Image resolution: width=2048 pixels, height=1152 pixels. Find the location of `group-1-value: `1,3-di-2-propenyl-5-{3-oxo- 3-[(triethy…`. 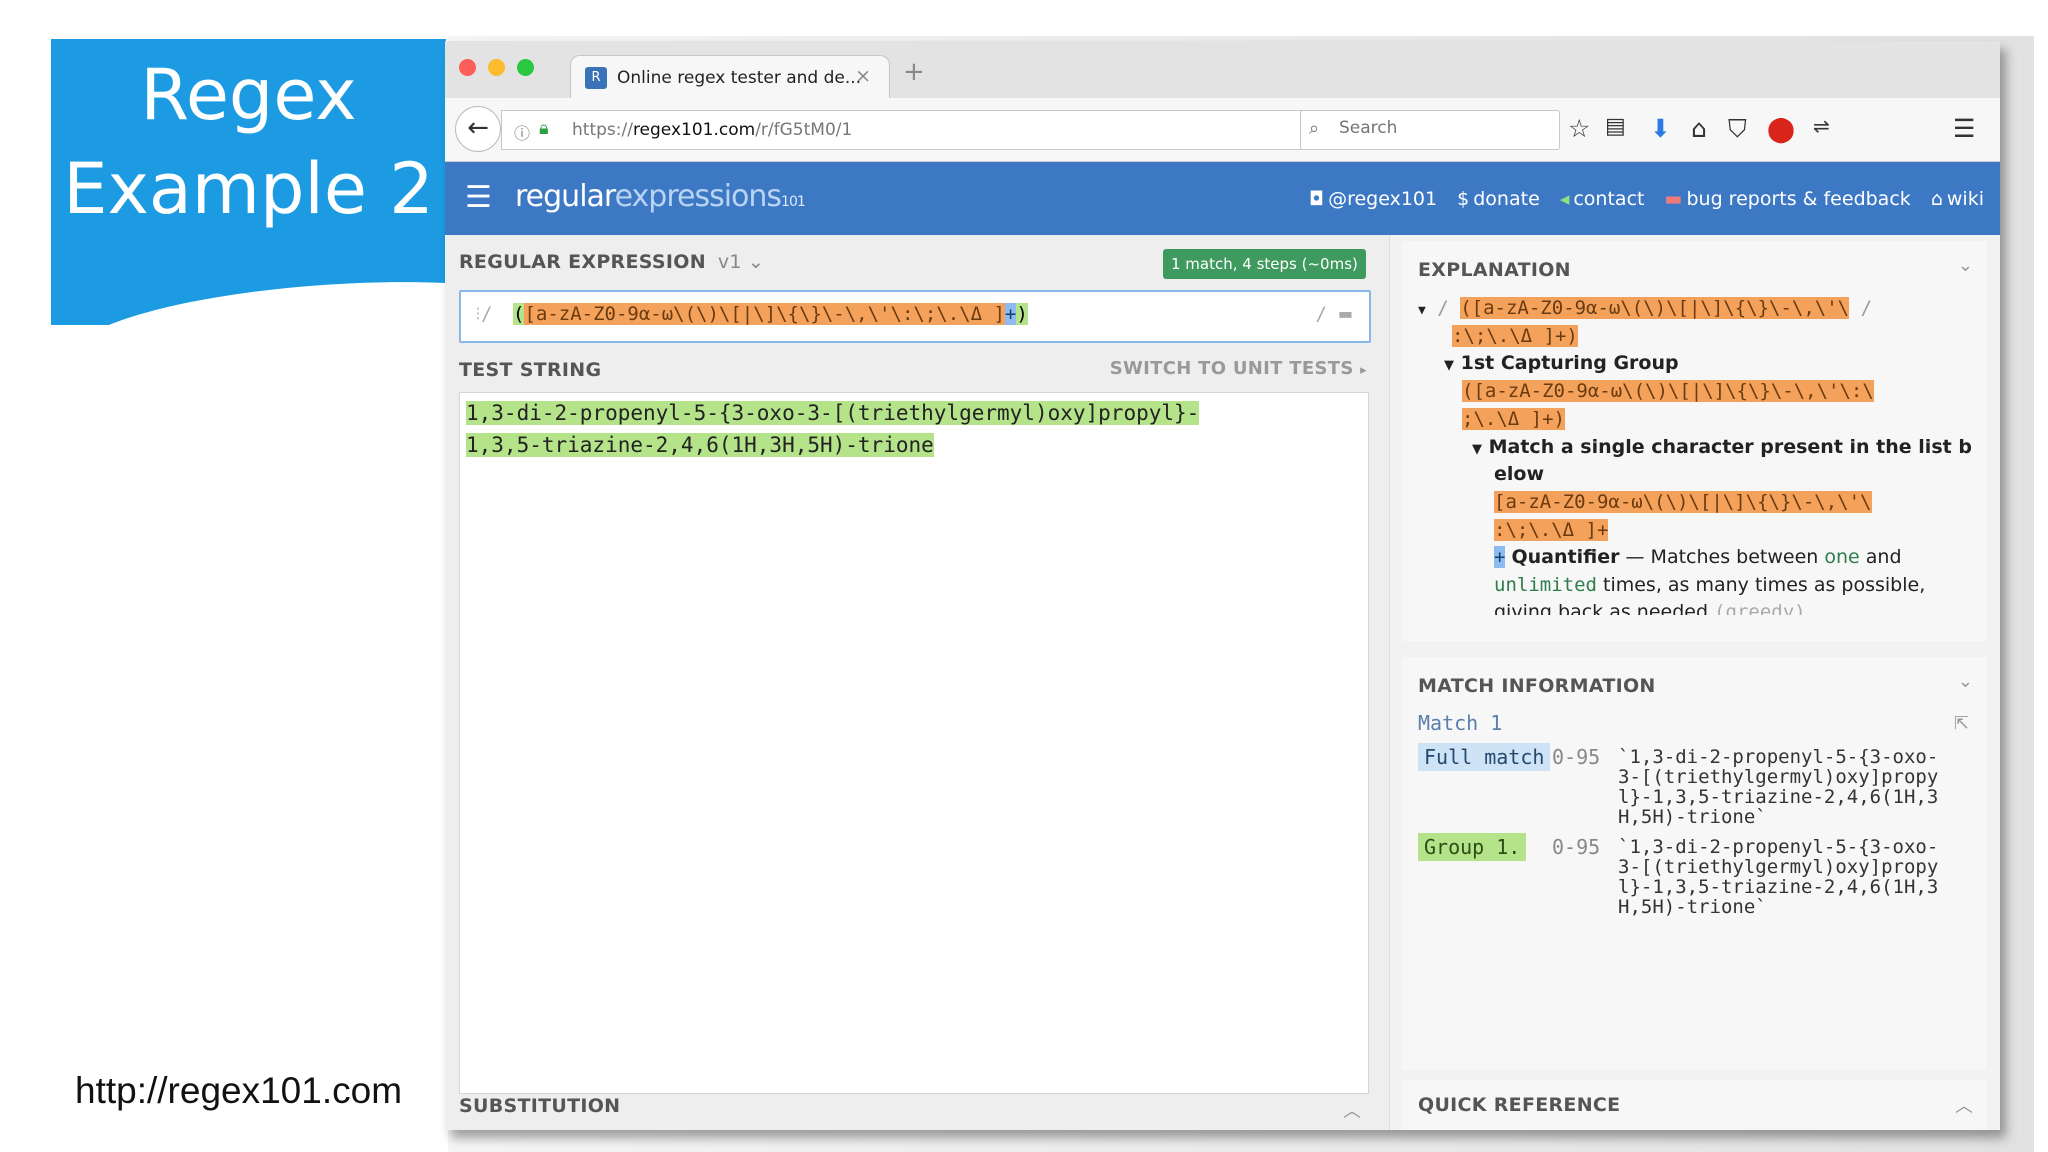

group-1-value: `1,3-di-2-propenyl-5-{3-oxo- 3-[(triethy… is located at coordinates (1778, 877).